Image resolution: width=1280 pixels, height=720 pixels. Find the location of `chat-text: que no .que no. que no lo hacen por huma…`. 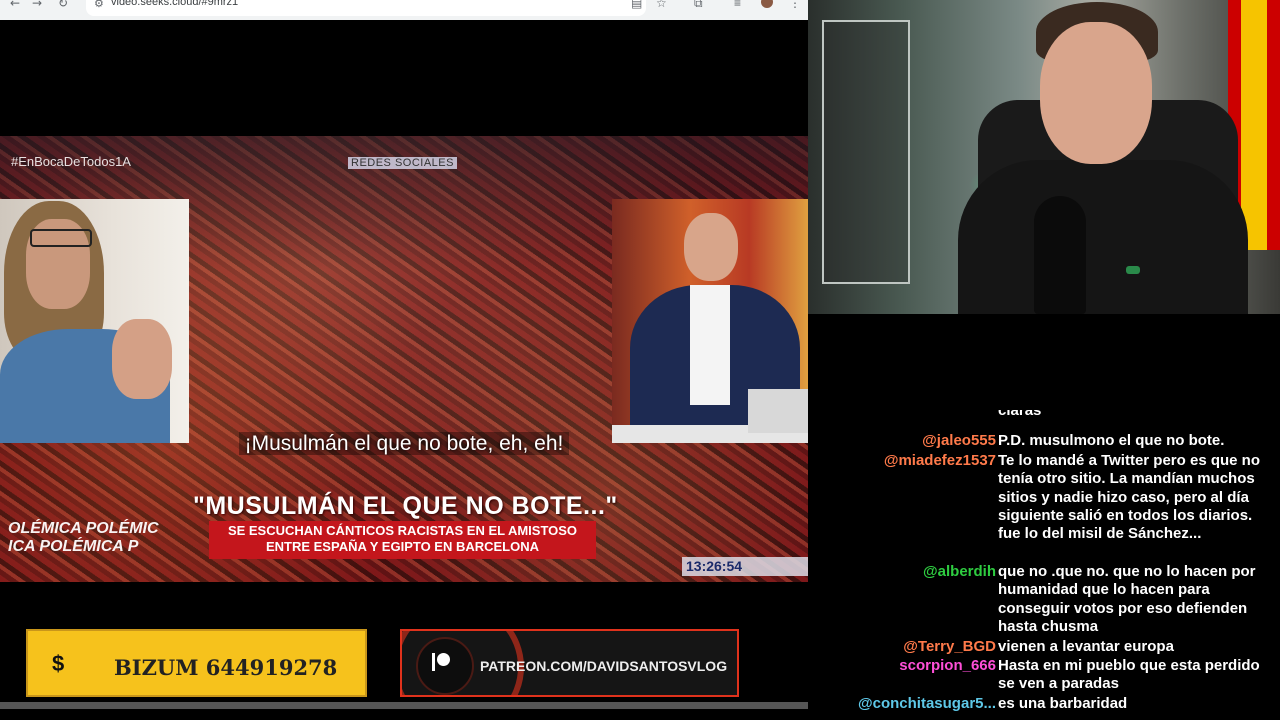

chat-text: que no .que no. que no lo hacen por huma… is located at coordinates (1127, 599).